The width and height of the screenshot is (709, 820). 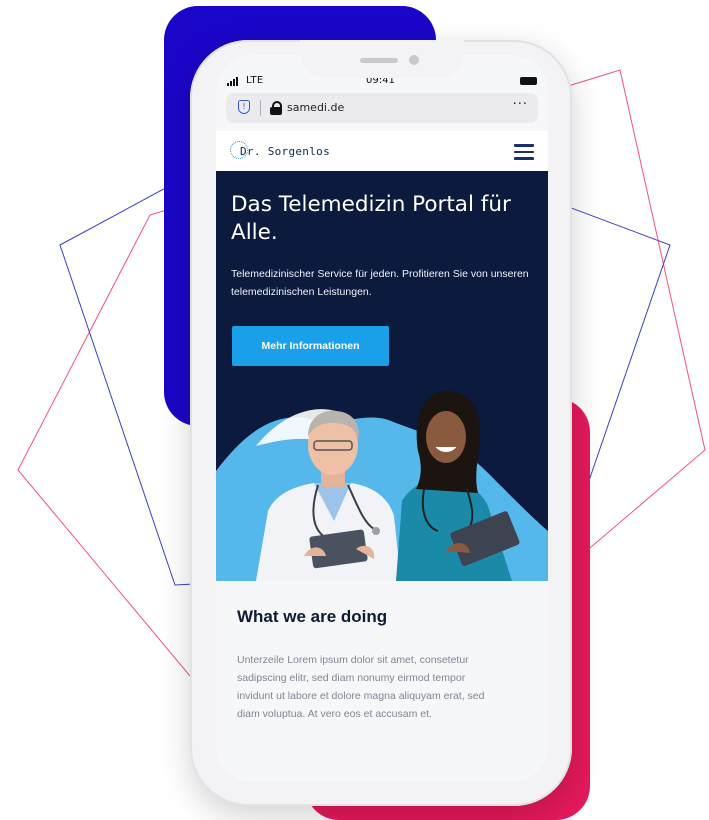 I want to click on browser-address-bar: ! samedi.de ···, so click(x=382, y=108).